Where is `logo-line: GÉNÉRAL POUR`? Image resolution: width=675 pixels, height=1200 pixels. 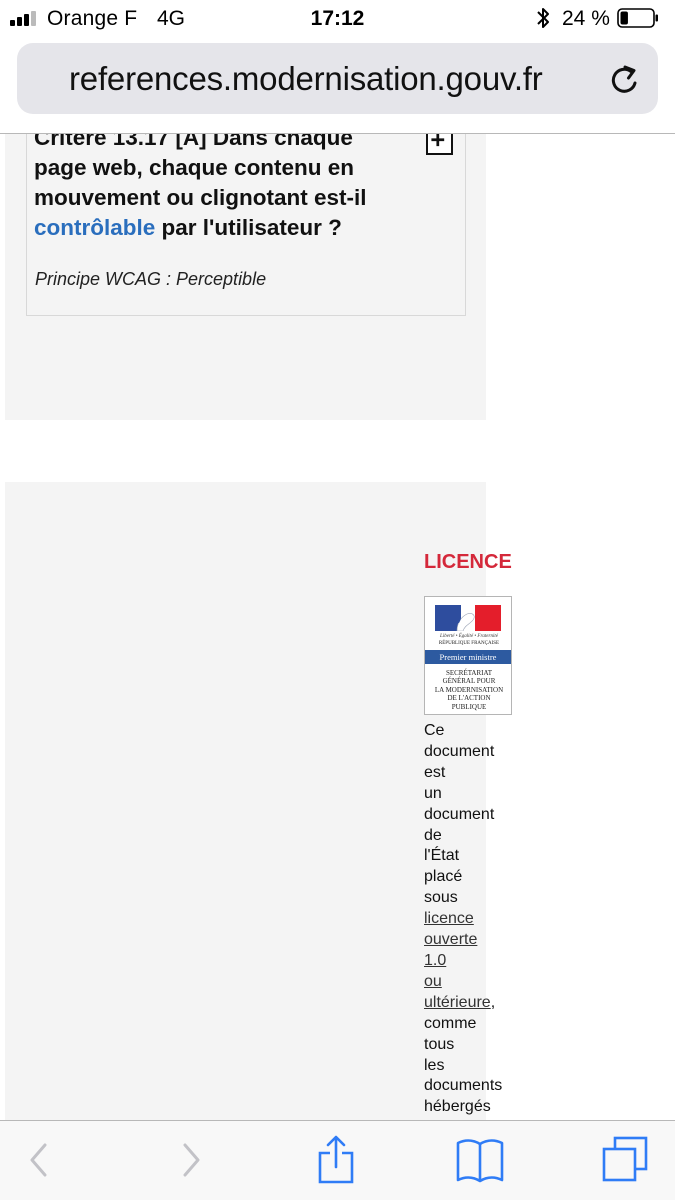
logo-line: GÉNÉRAL POUR is located at coordinates (469, 681).